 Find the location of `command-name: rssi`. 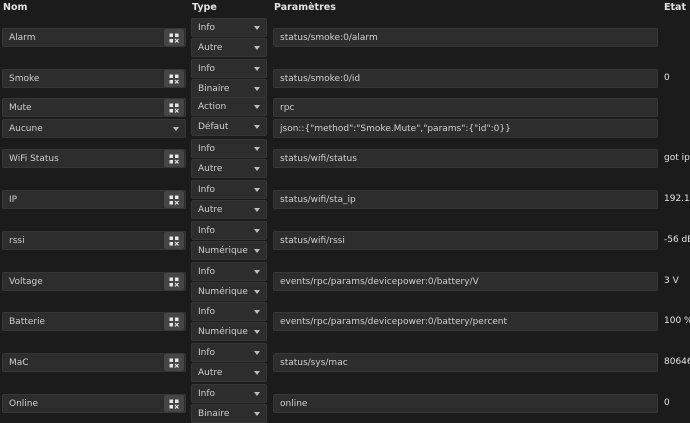

command-name: rssi is located at coordinates (17, 240).